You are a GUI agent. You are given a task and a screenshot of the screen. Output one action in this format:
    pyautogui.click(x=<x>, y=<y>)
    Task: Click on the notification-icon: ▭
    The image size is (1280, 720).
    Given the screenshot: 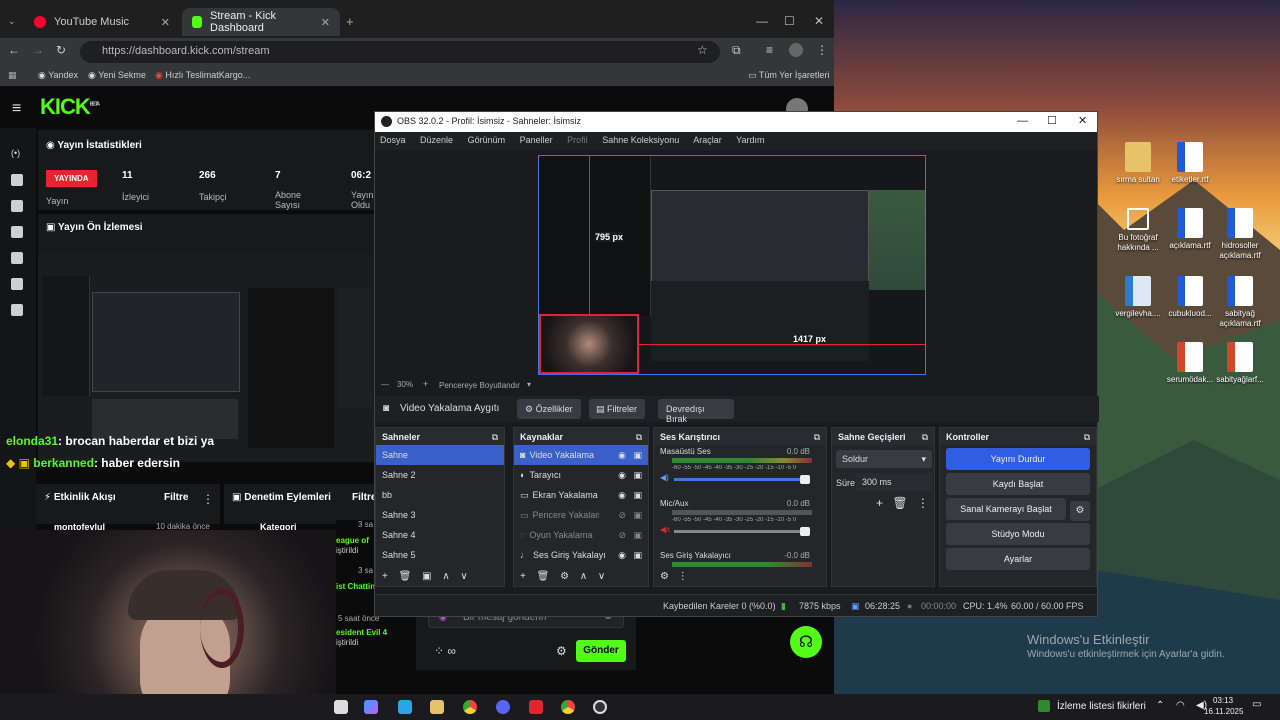 What is the action you would take?
    pyautogui.click(x=1256, y=704)
    